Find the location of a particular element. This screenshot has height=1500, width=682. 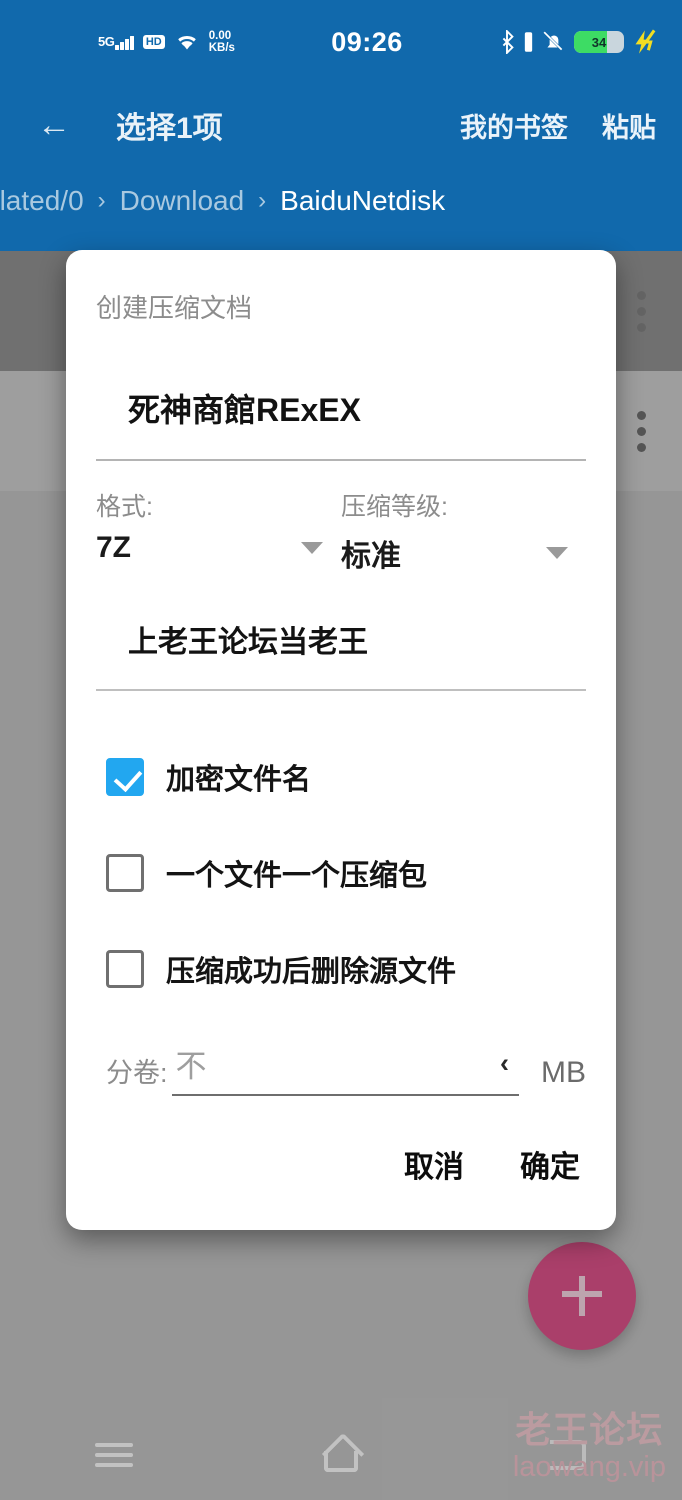

chevron-left-icon: ‹ is located at coordinates (504, 1063).